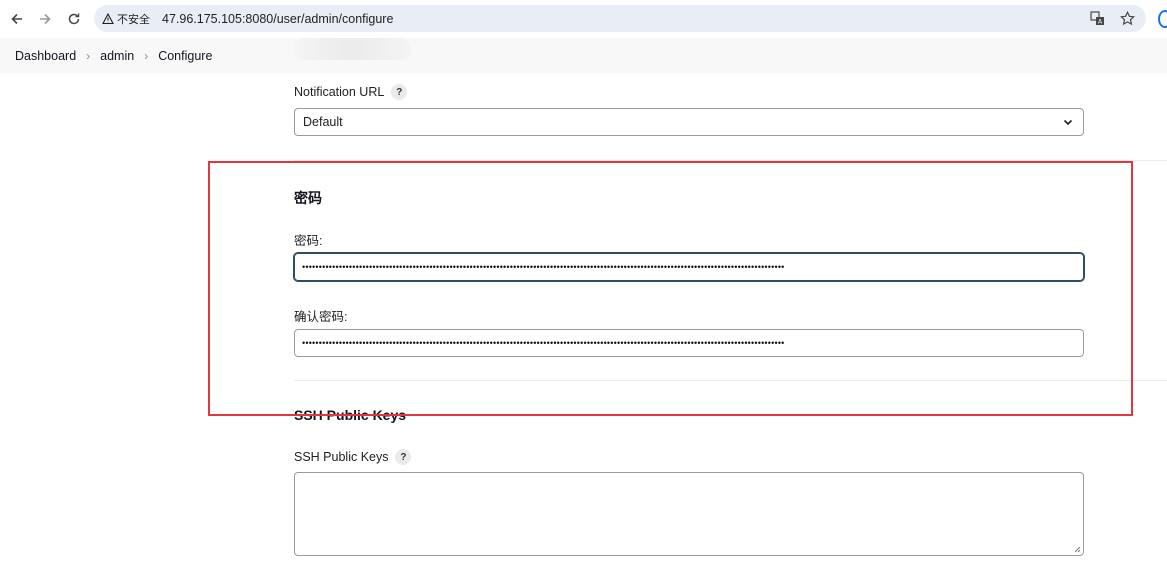  Describe the element at coordinates (185, 56) in the screenshot. I see `breadcrumb-configure: Configure` at that location.